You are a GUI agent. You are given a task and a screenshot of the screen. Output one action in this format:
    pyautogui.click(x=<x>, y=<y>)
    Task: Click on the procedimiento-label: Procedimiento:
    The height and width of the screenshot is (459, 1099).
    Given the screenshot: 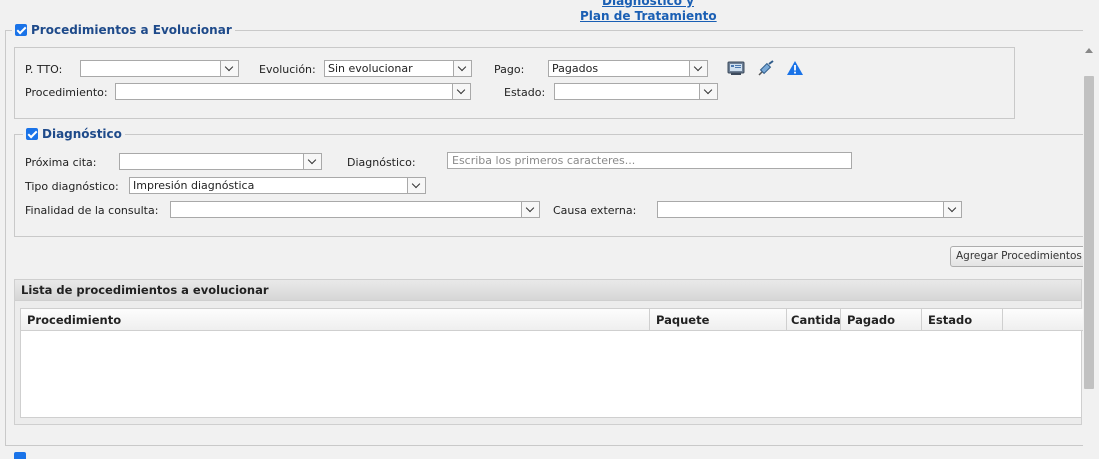 What is the action you would take?
    pyautogui.click(x=66, y=92)
    